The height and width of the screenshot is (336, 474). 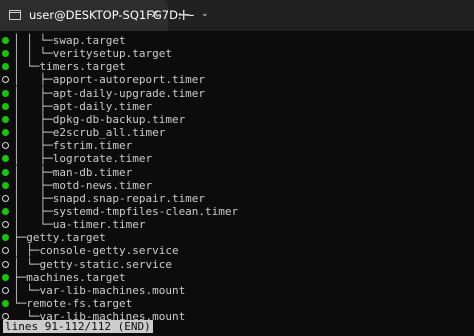 I want to click on unit-tree-line: │ └─timers.target, so click(x=237, y=66).